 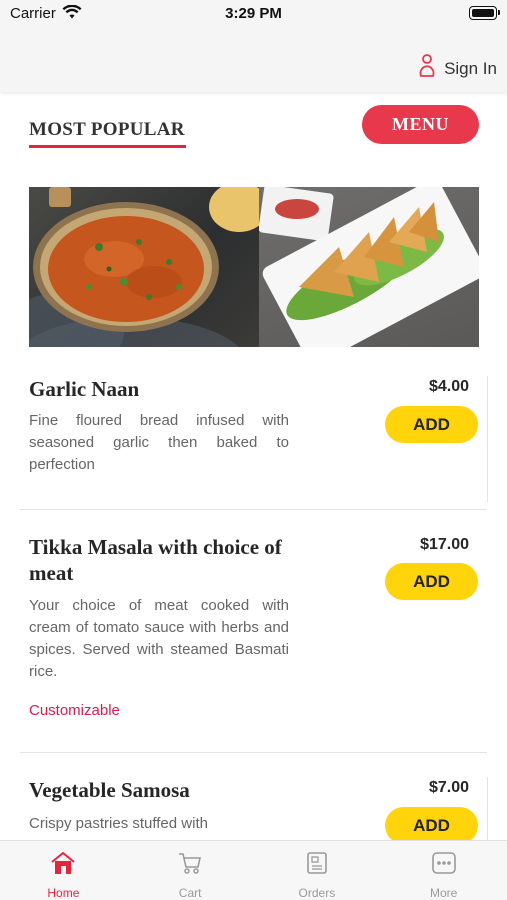 What do you see at coordinates (63, 865) in the screenshot?
I see `home-icon` at bounding box center [63, 865].